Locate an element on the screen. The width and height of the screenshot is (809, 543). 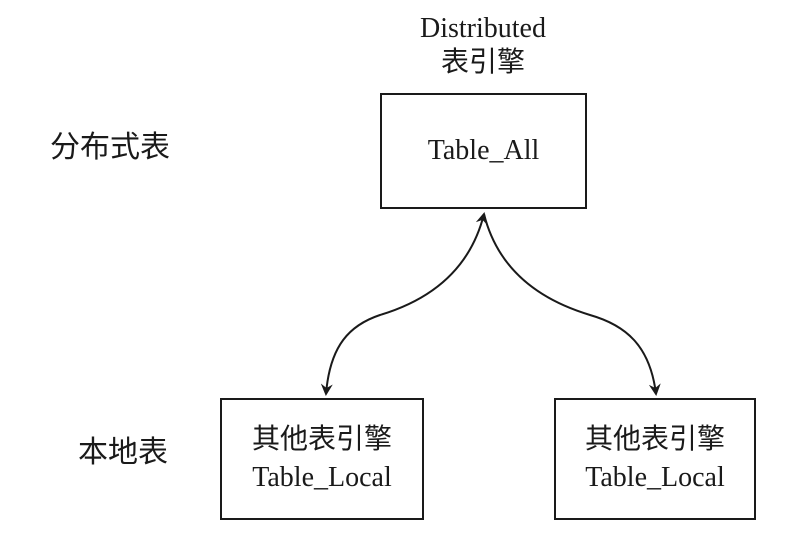
distributed-table-box: Table_All is located at coordinates (483, 151).